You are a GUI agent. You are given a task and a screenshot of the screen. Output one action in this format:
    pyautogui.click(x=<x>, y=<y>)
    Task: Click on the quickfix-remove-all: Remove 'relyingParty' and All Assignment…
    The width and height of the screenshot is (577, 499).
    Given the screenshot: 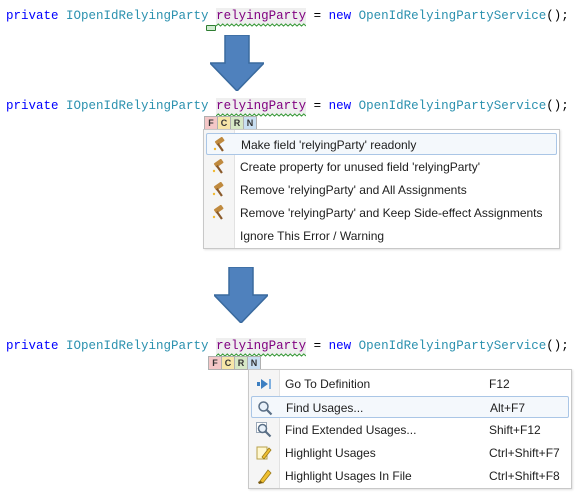 What is the action you would take?
    pyautogui.click(x=381, y=190)
    